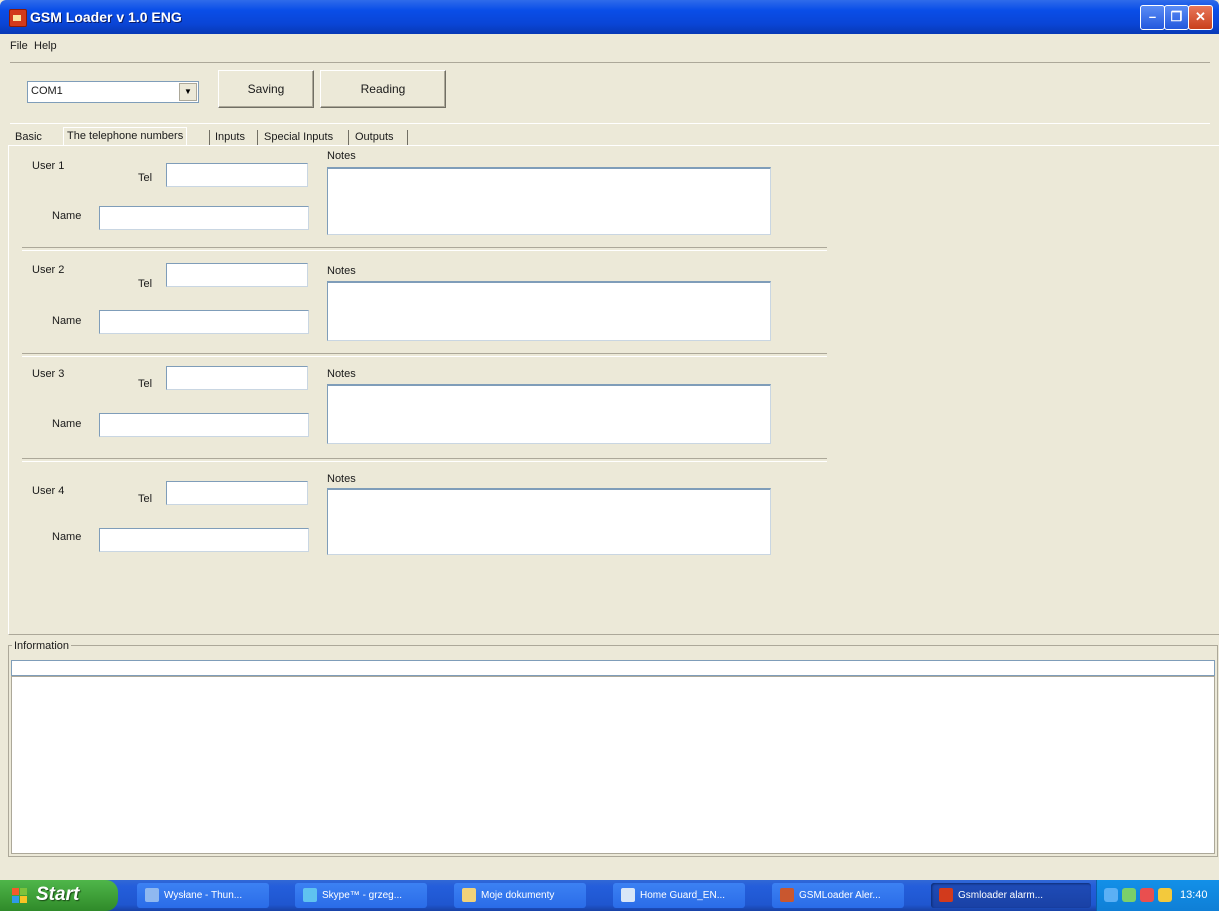  I want to click on menu-file: File, so click(19, 46).